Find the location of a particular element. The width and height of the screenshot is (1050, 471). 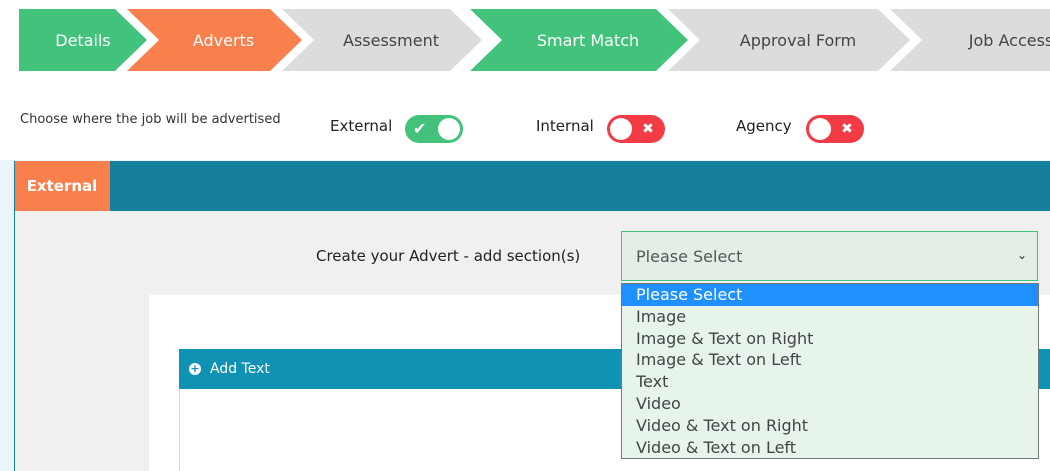

step-details: Details is located at coordinates (83, 40).